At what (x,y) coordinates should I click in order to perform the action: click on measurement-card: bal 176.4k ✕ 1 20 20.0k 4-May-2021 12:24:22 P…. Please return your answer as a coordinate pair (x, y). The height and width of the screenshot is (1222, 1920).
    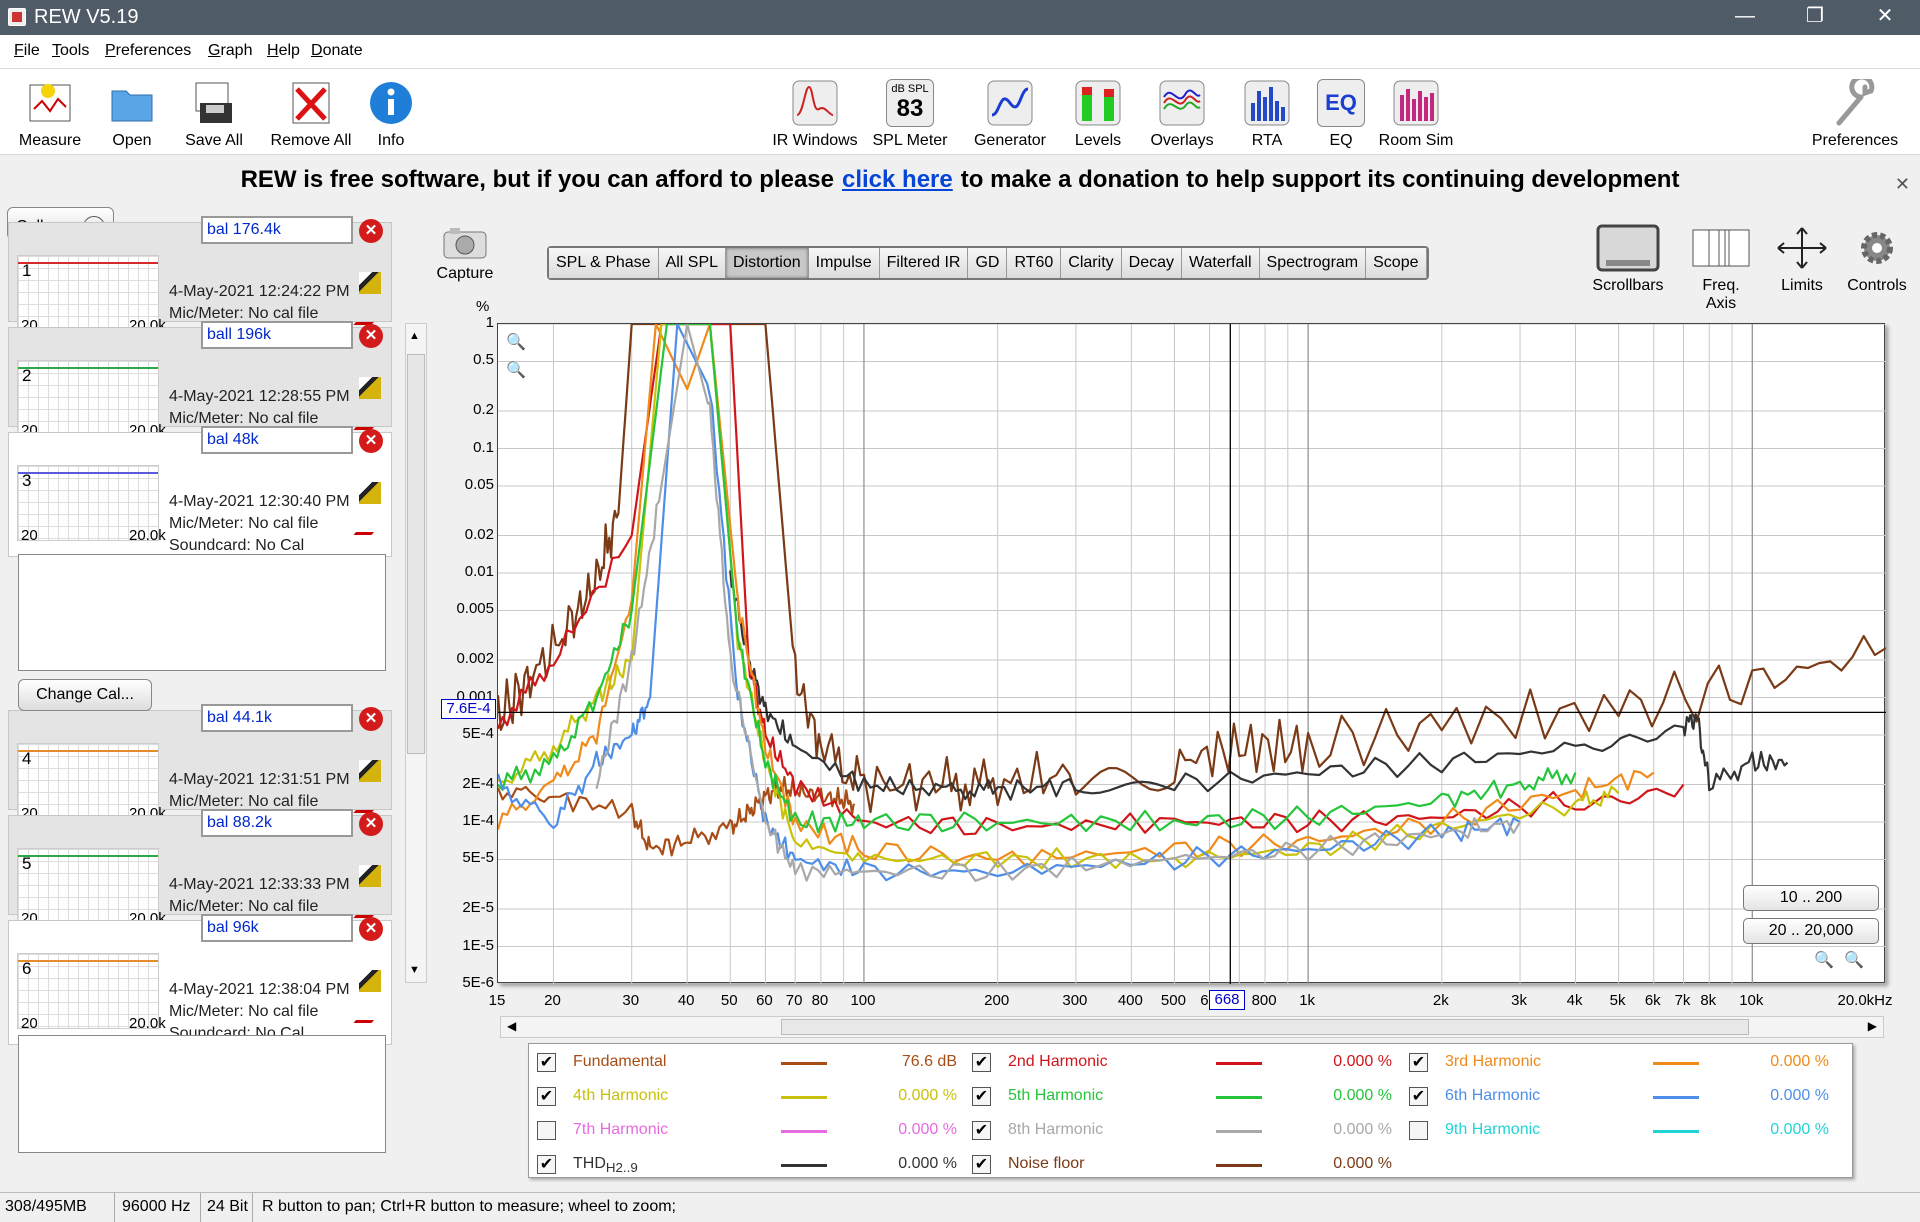
    Looking at the image, I should click on (200, 280).